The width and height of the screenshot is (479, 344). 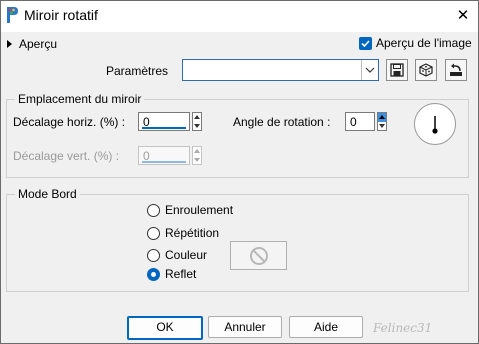 I want to click on rotation-angle-label: Angle de rotation :, so click(x=282, y=122).